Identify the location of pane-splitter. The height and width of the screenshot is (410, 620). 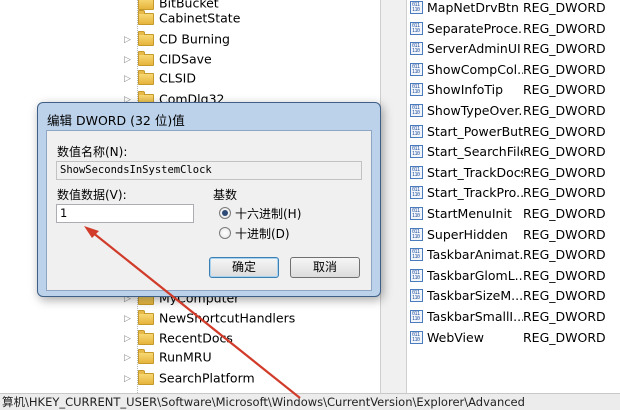
(393, 196).